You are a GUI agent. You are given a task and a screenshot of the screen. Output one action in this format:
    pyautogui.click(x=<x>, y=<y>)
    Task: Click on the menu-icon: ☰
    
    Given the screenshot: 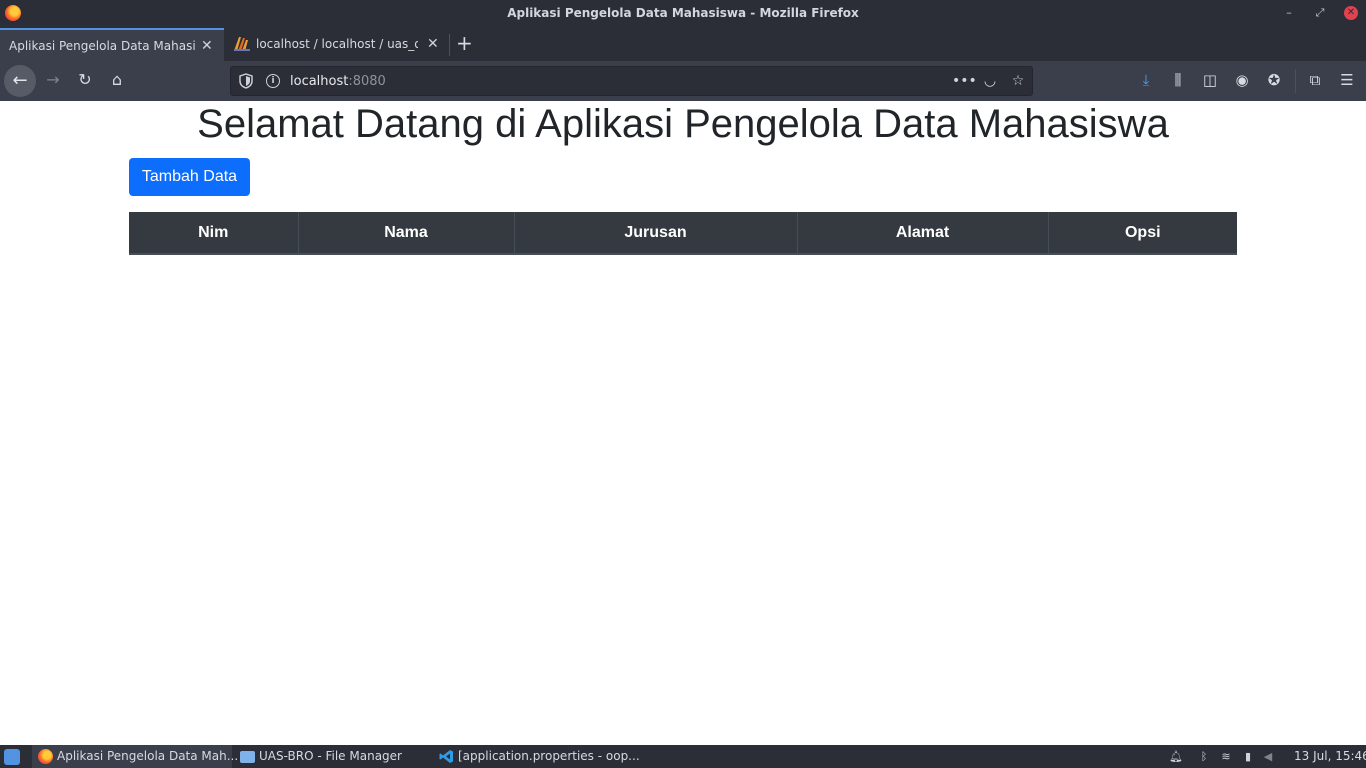 What is the action you would take?
    pyautogui.click(x=1347, y=80)
    